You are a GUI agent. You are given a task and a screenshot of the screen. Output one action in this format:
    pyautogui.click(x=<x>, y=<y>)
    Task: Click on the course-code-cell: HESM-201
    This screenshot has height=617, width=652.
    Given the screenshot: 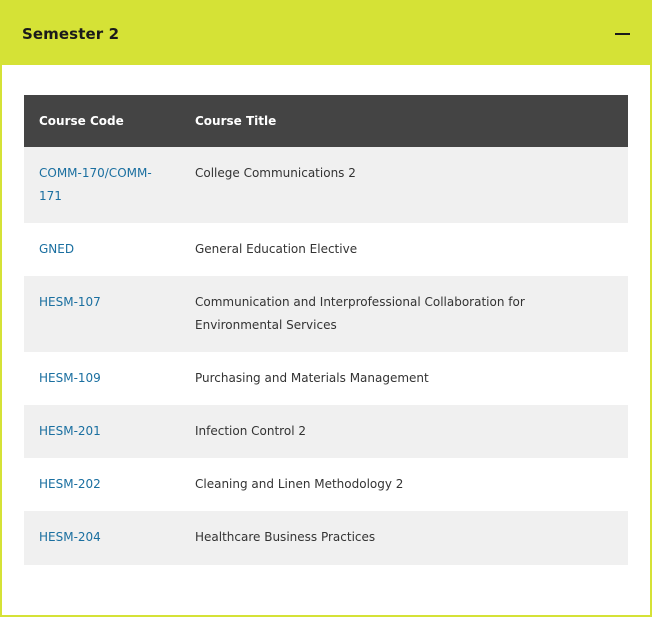 What is the action you would take?
    pyautogui.click(x=102, y=431)
    